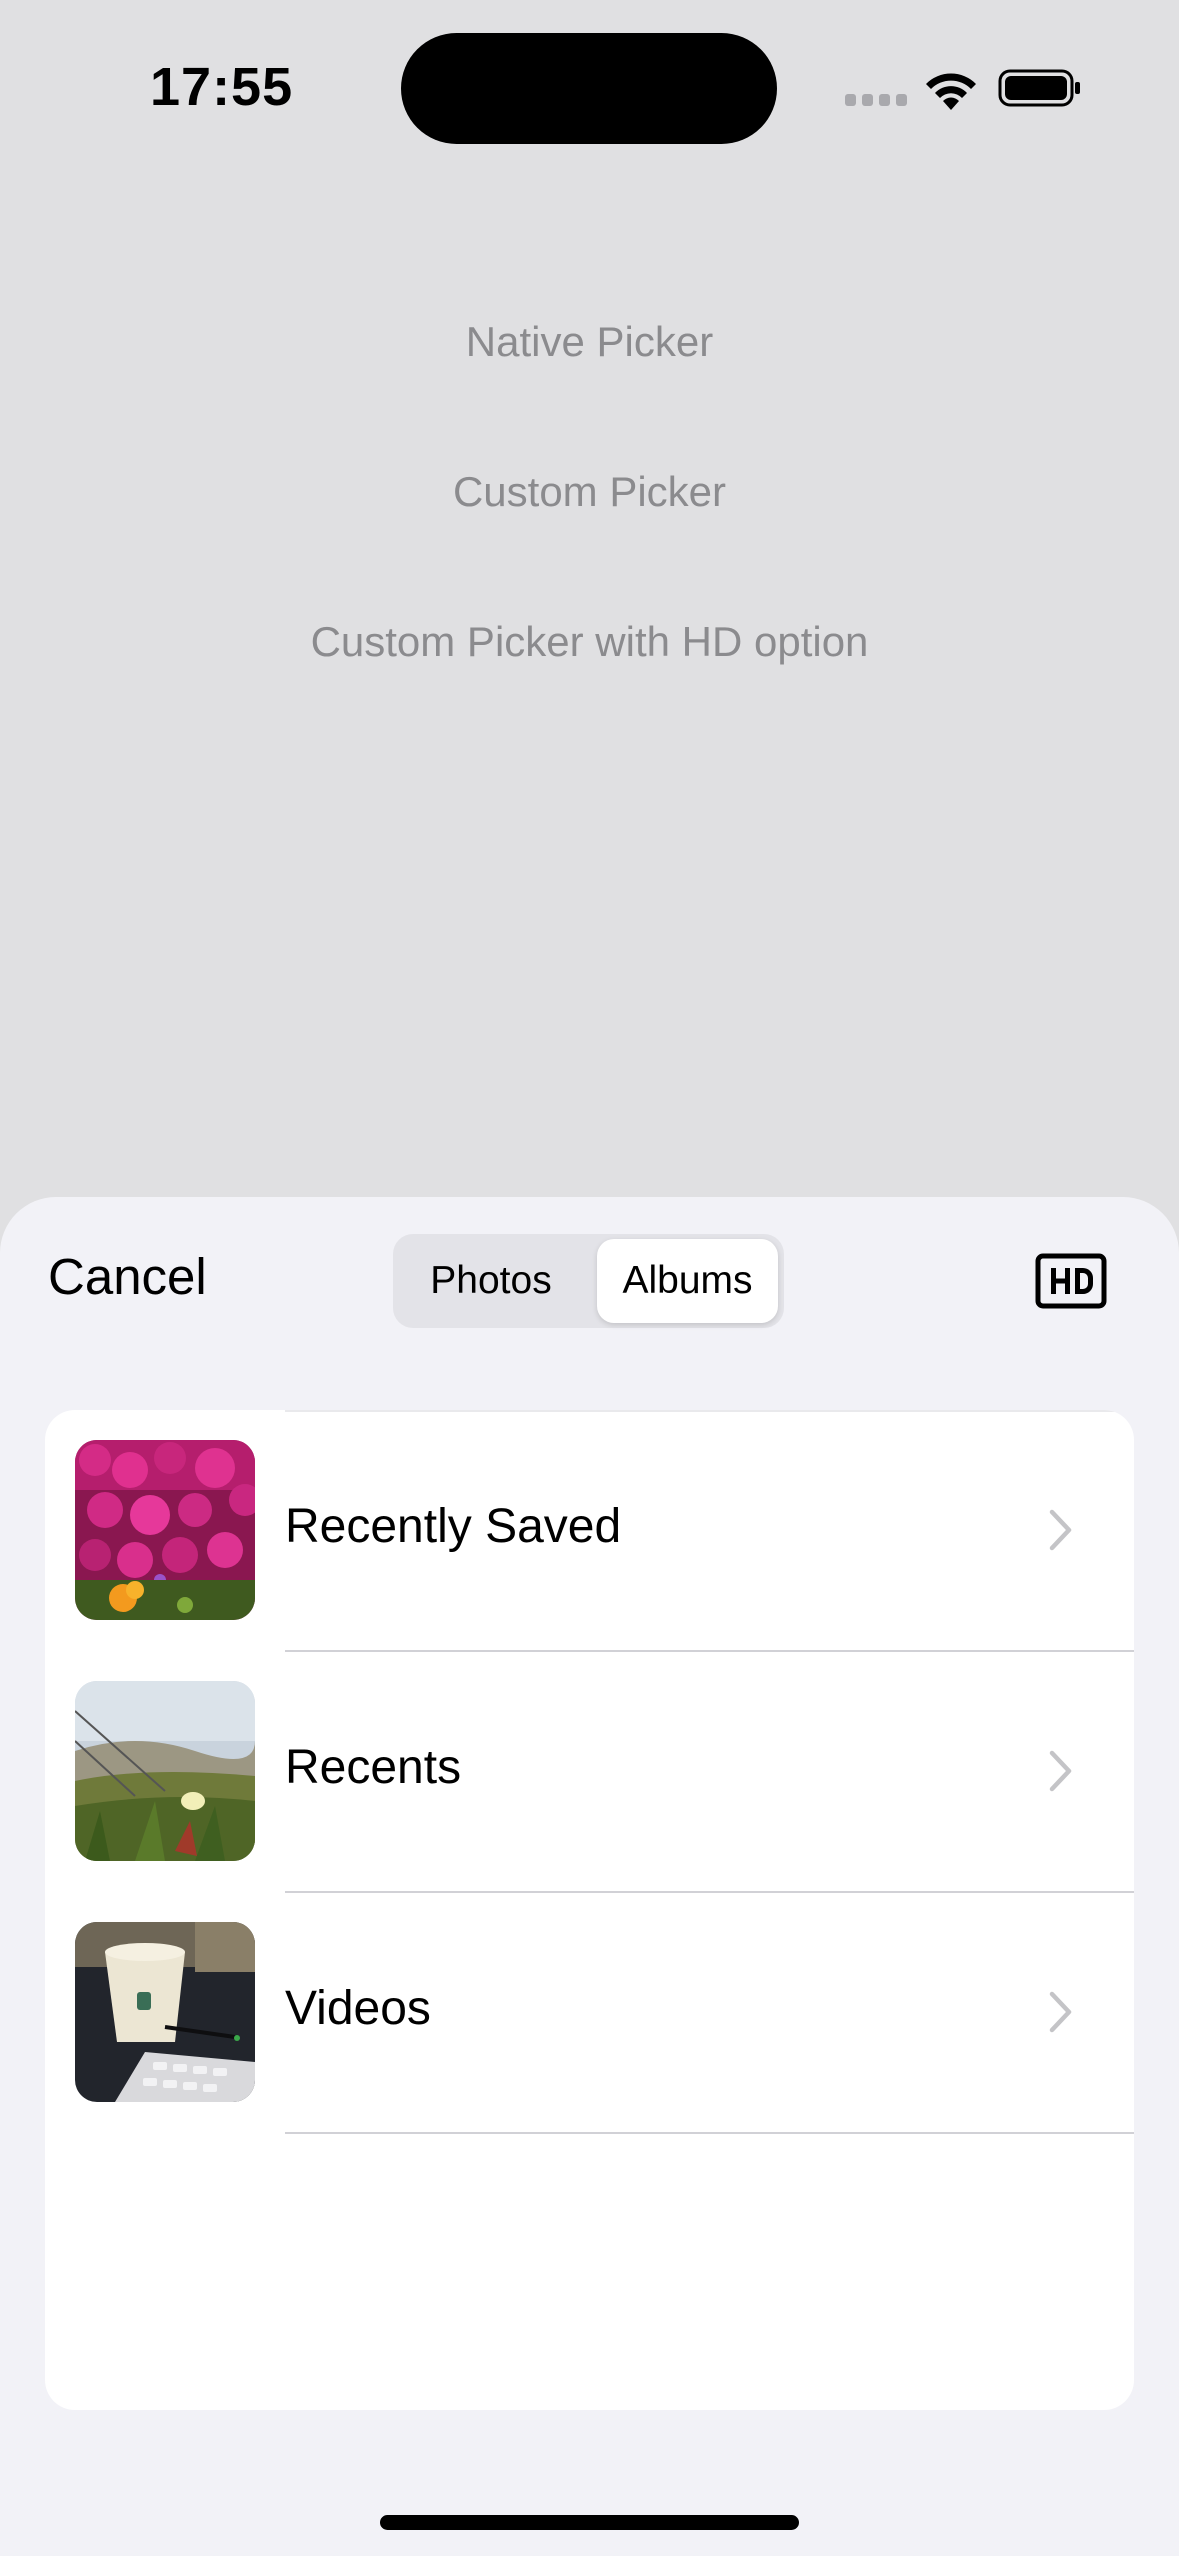 This screenshot has height=2556, width=1179. What do you see at coordinates (589, 2013) in the screenshot?
I see `album-row-videos: Videos` at bounding box center [589, 2013].